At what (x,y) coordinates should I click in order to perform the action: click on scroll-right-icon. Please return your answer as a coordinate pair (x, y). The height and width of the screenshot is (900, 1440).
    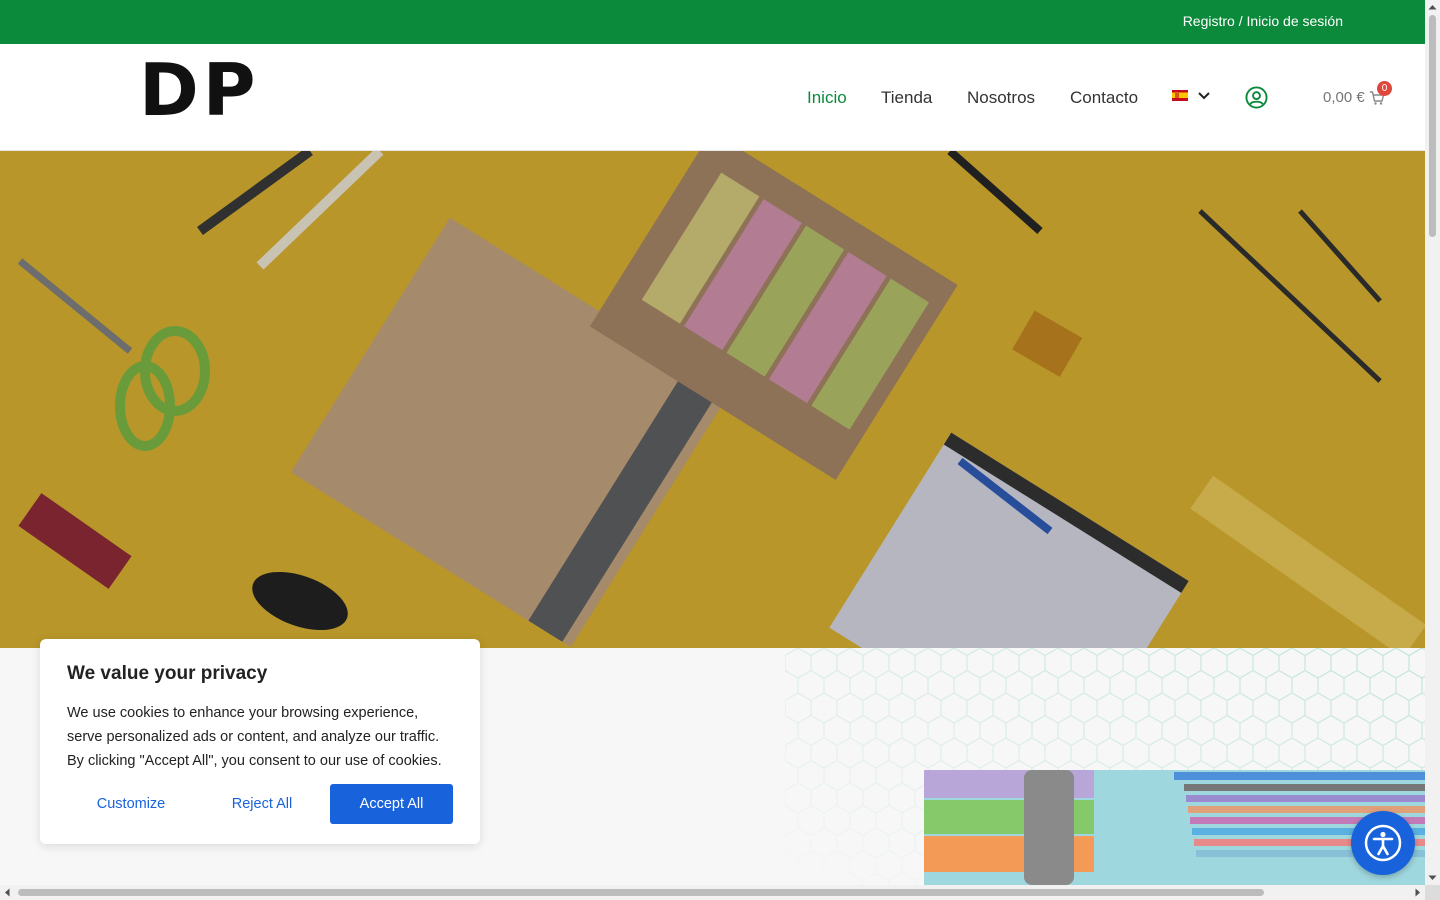
    Looking at the image, I should click on (1417, 892).